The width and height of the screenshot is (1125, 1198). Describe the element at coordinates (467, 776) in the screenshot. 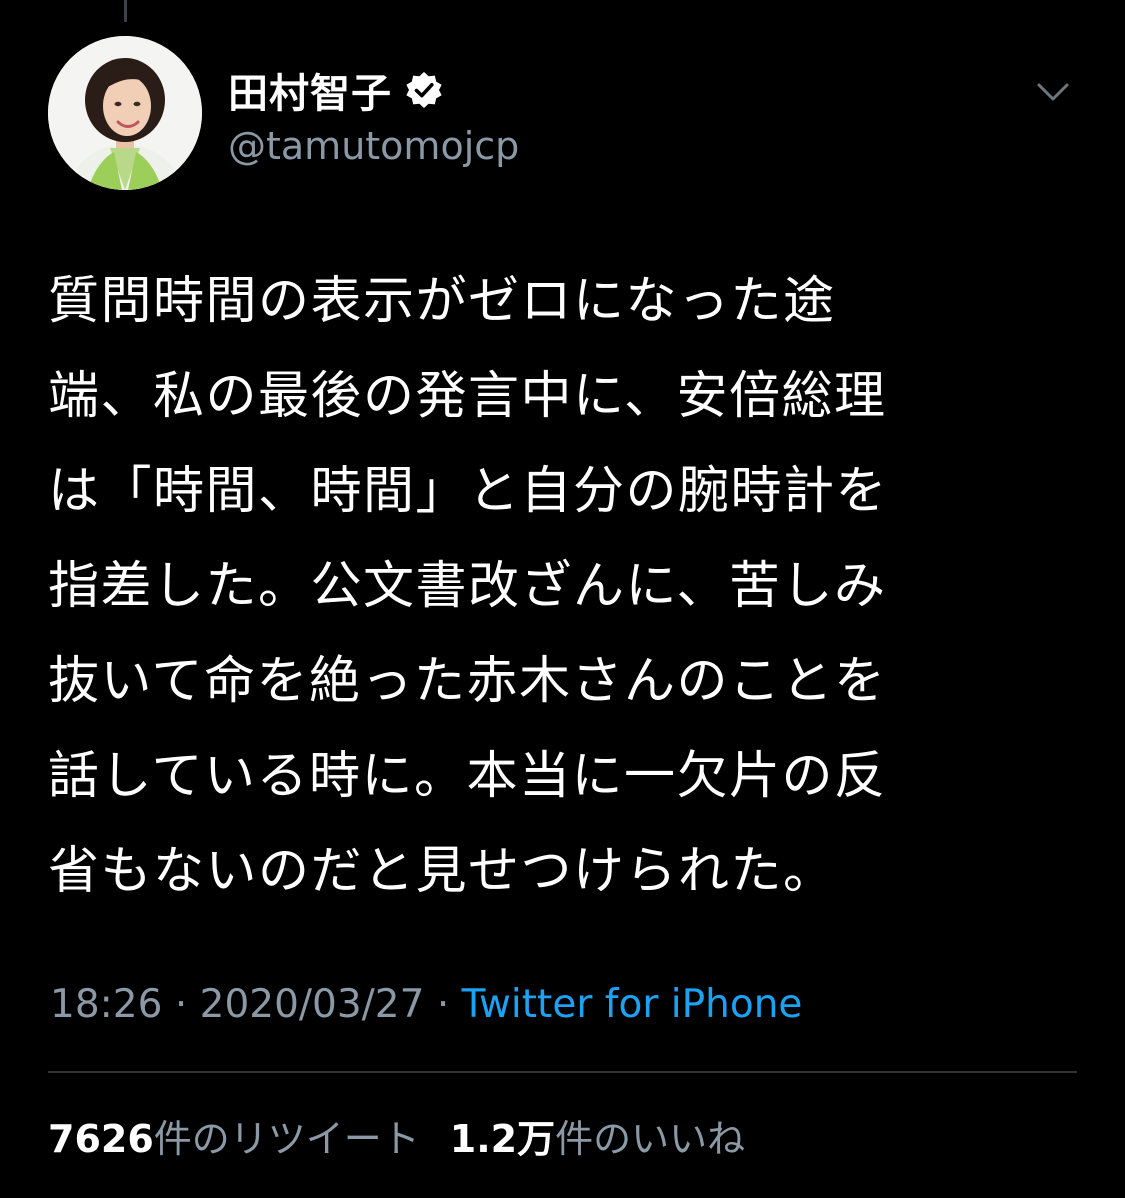

I see `tweet-text-line: 話している時に。本当に一欠片の反` at that location.